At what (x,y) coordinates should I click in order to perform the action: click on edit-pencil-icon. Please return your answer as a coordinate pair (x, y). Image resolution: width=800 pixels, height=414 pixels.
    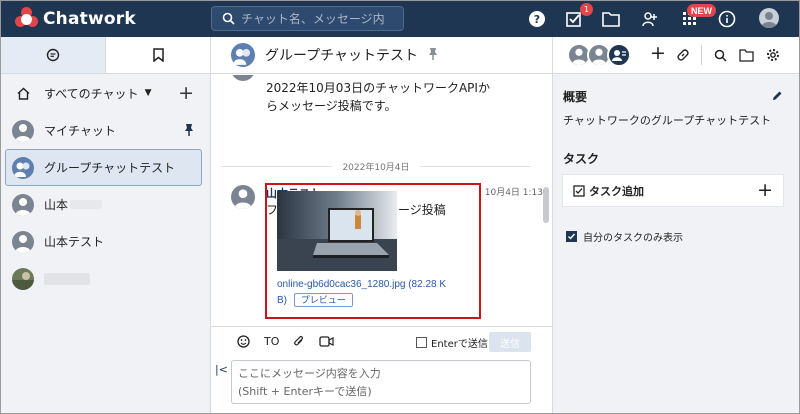
    Looking at the image, I should click on (777, 96).